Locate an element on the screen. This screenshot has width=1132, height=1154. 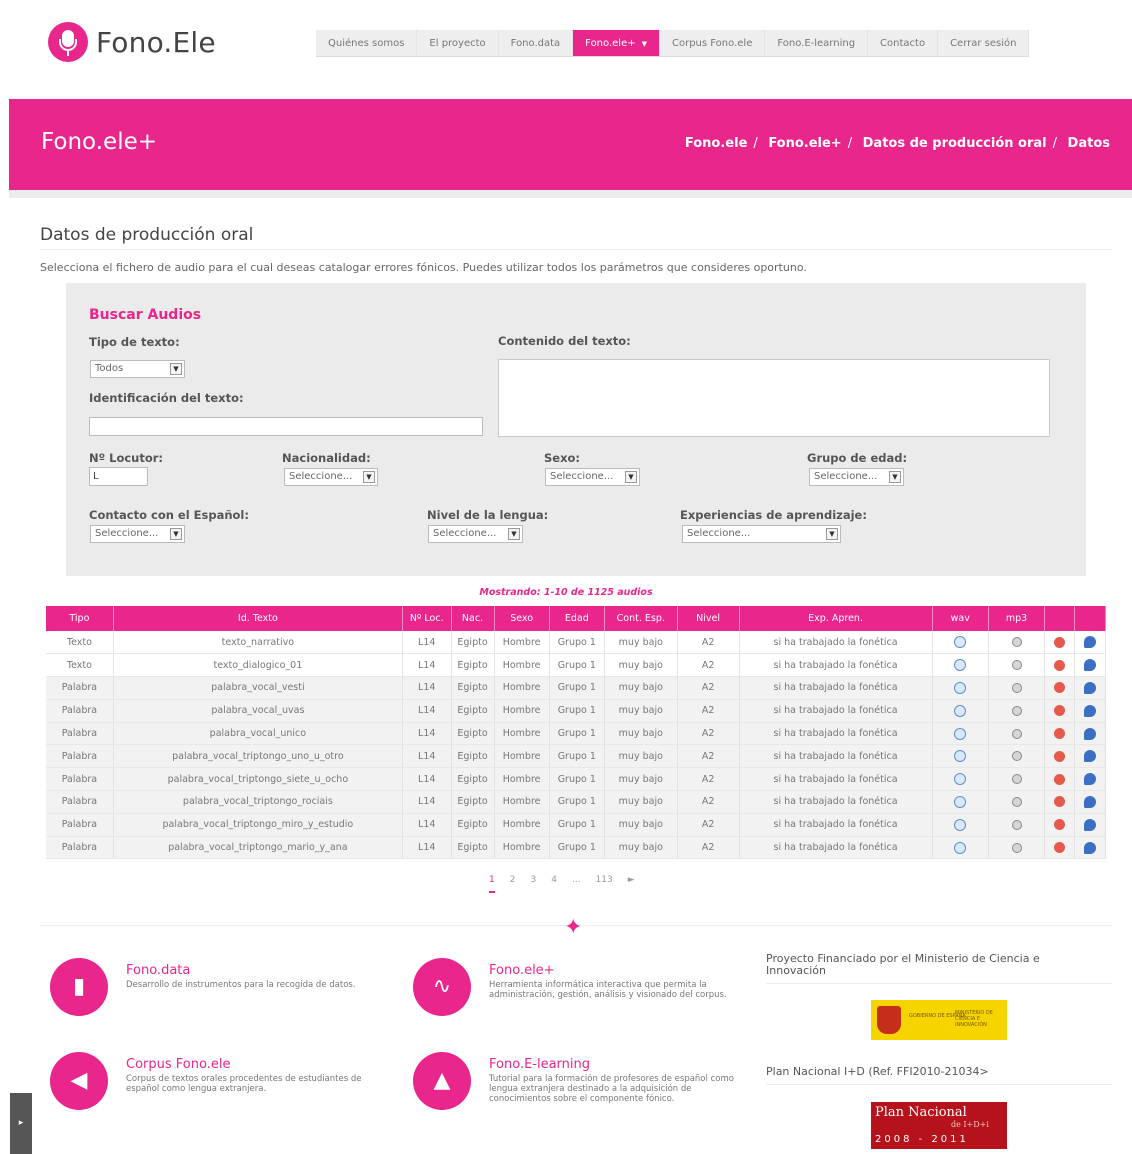
nav-item: Fono.E-learning is located at coordinates (817, 43).